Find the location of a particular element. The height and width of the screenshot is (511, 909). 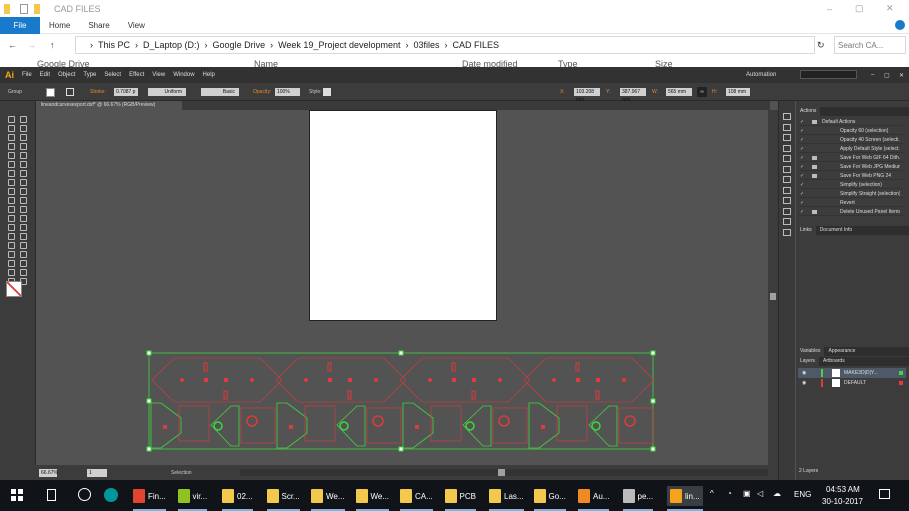

tab-document-info: Document Info is located at coordinates (836, 230).